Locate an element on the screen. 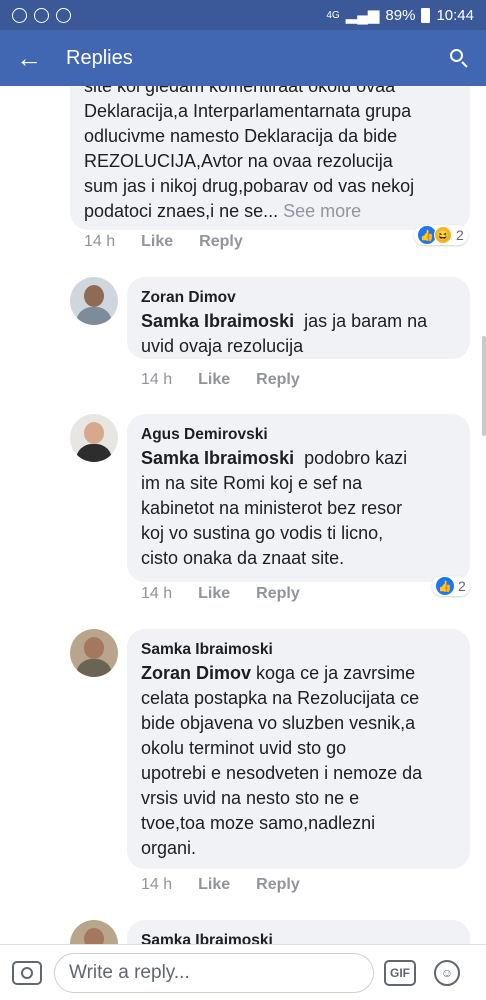  emoji-icon: ☺ is located at coordinates (447, 972).